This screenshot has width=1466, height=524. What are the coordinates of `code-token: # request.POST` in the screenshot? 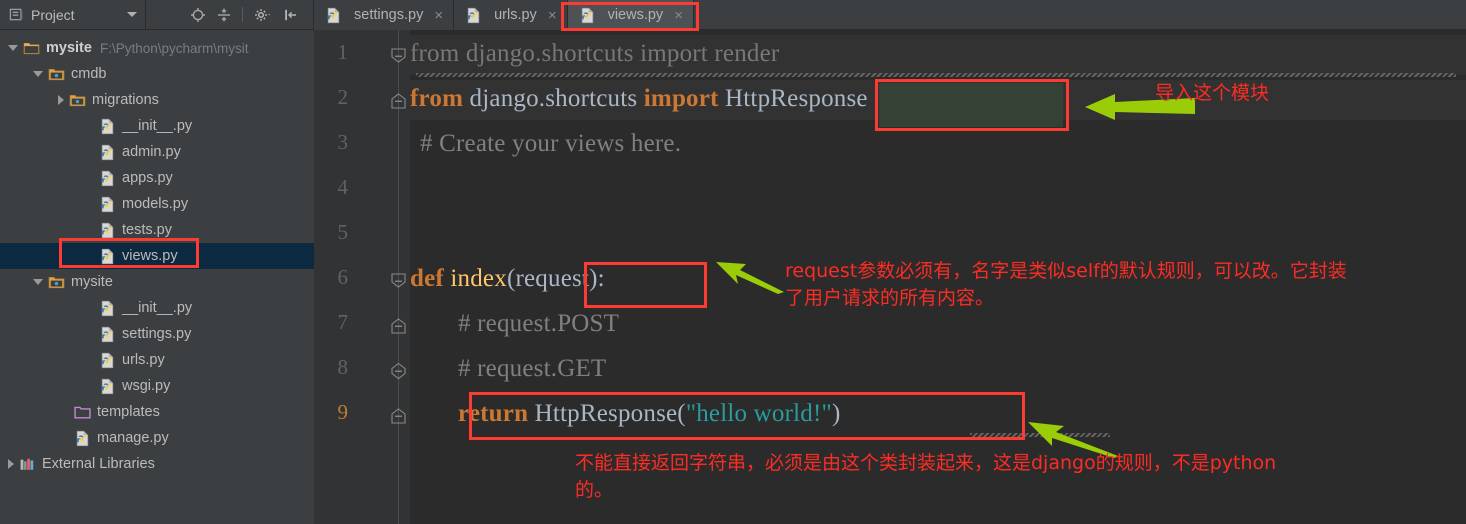 It's located at (539, 323).